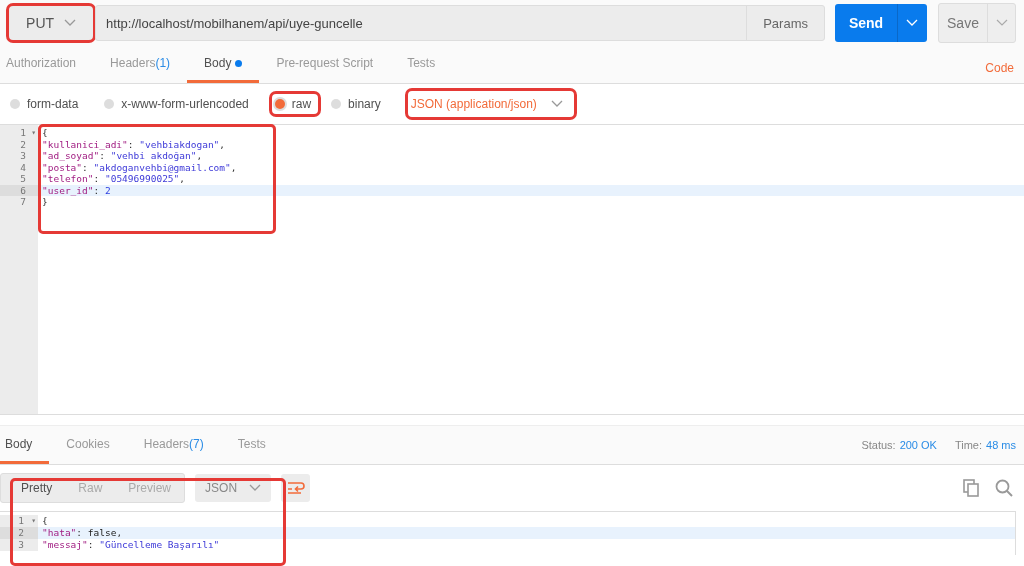 The image size is (1024, 566). I want to click on code-line: }, so click(44, 202).